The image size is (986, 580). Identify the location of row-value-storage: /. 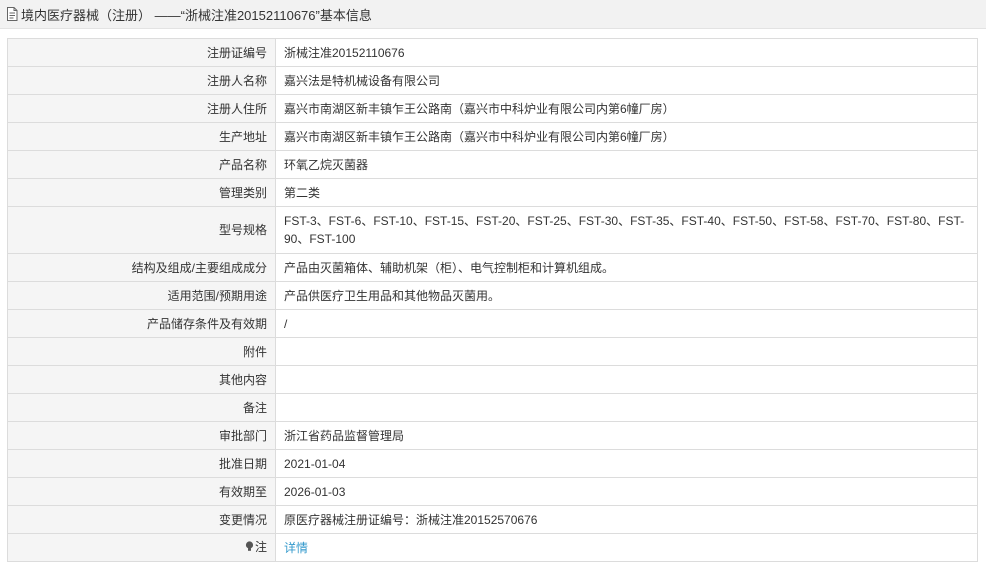
(626, 323).